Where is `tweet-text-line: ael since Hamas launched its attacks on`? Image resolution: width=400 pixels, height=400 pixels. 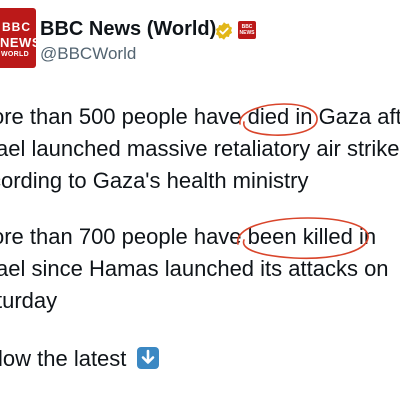
tweet-text-line: ael since Hamas launched its attacks on is located at coordinates (194, 268).